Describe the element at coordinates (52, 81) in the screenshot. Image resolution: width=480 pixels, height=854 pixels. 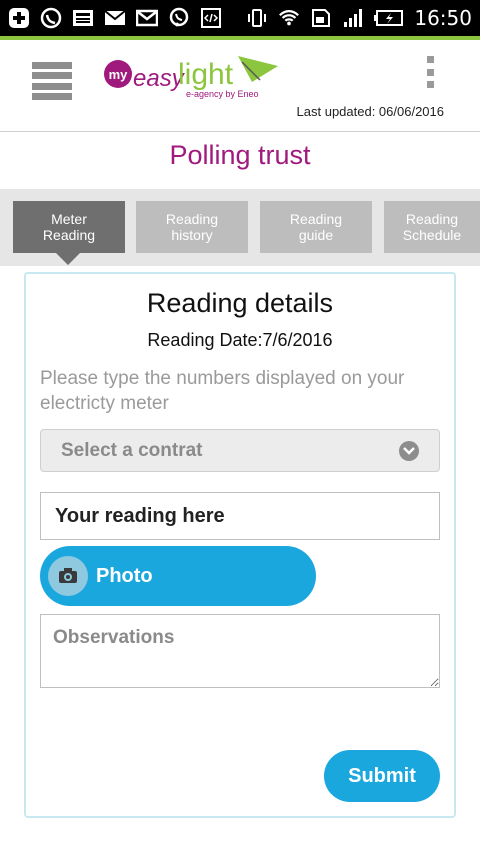
I see `hamburger-menu-icon` at that location.